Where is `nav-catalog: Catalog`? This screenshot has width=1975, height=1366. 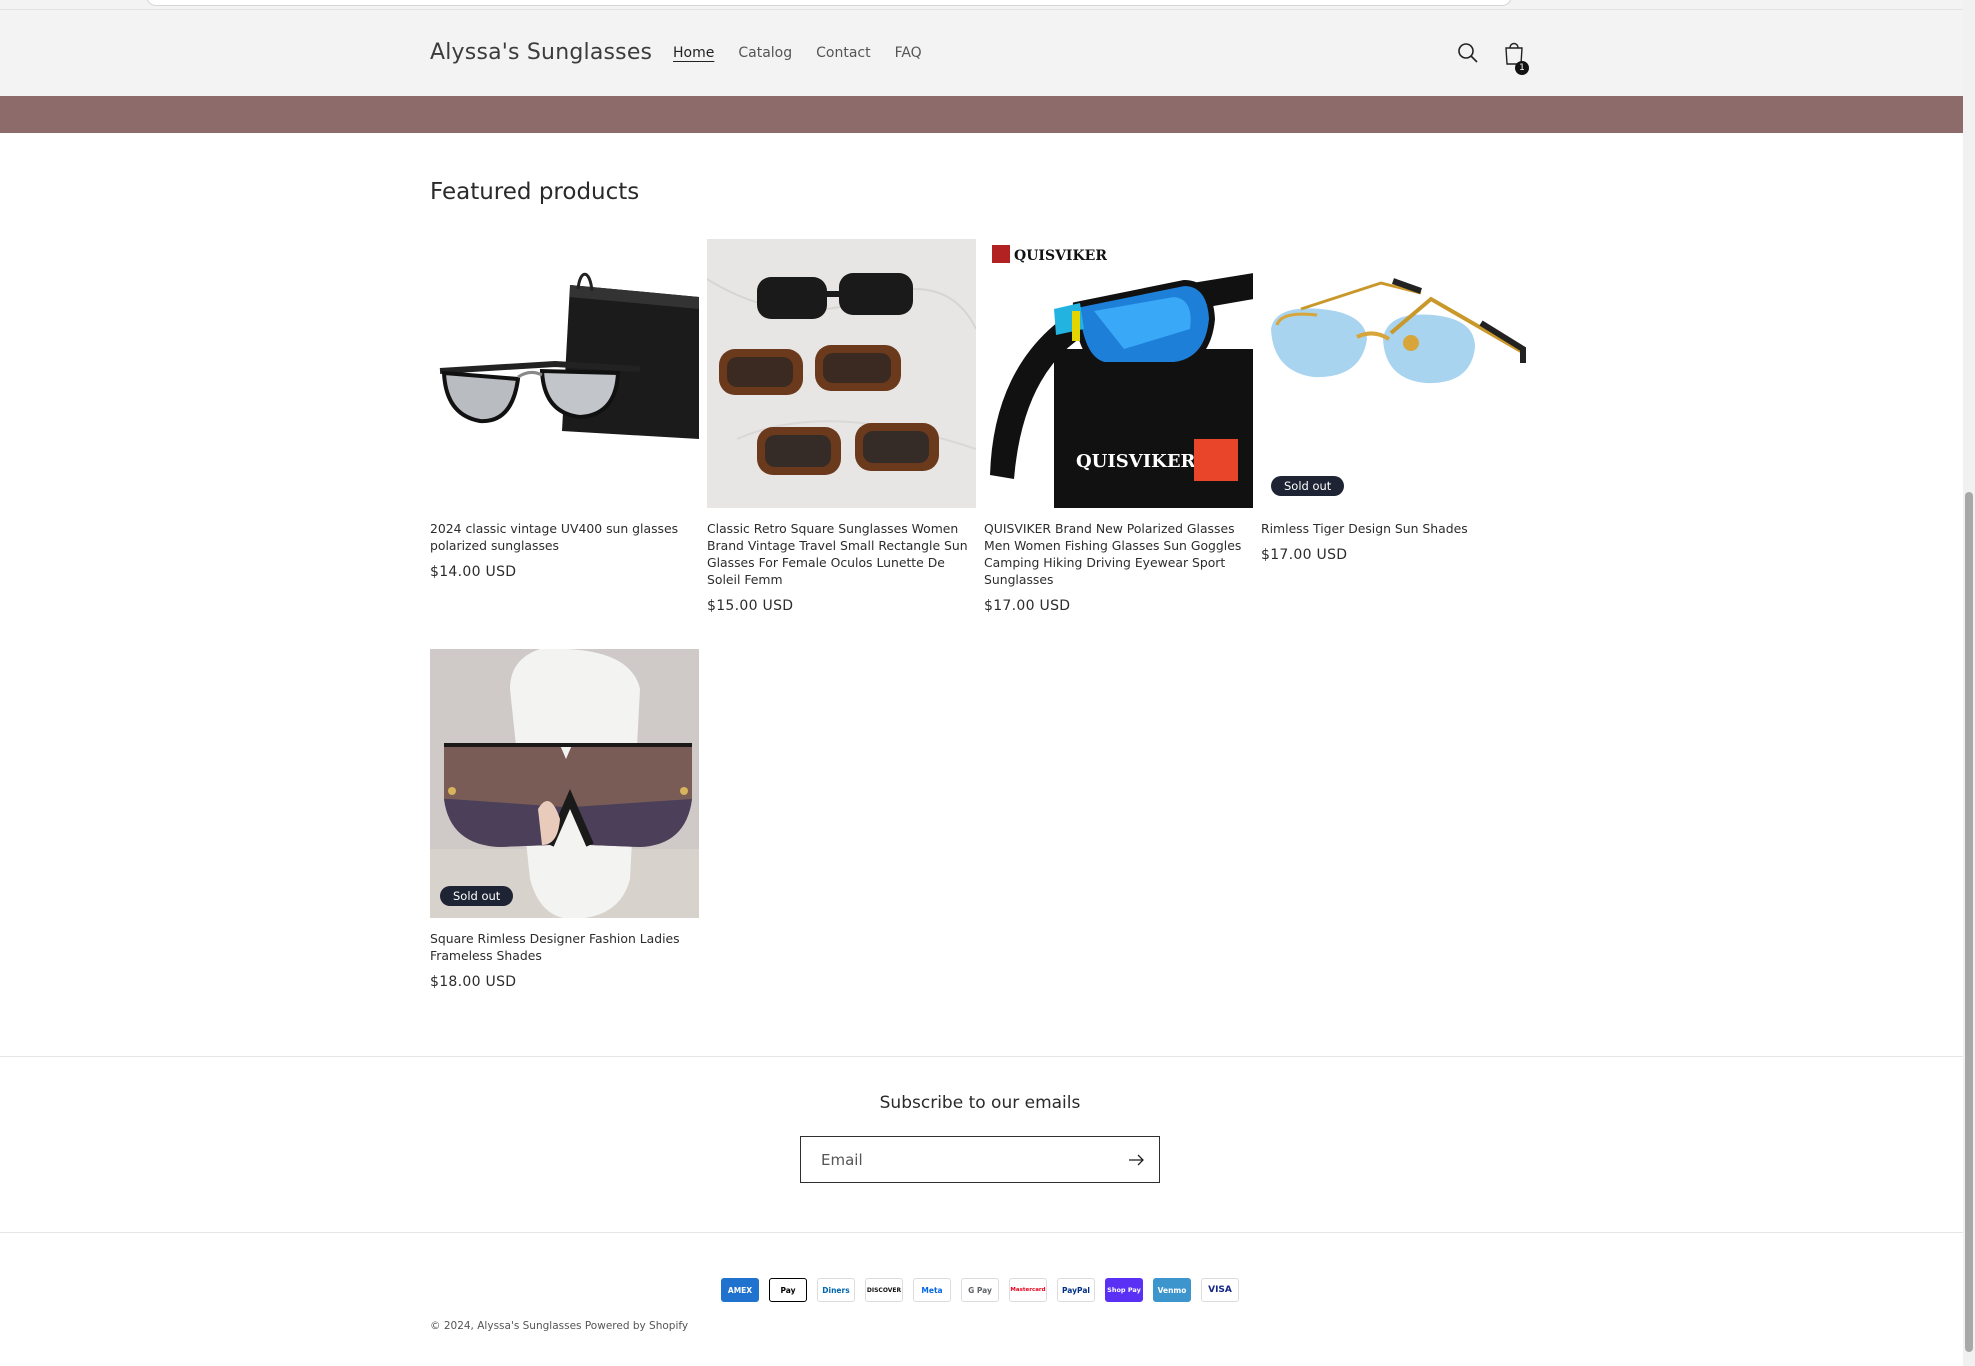 nav-catalog: Catalog is located at coordinates (765, 53).